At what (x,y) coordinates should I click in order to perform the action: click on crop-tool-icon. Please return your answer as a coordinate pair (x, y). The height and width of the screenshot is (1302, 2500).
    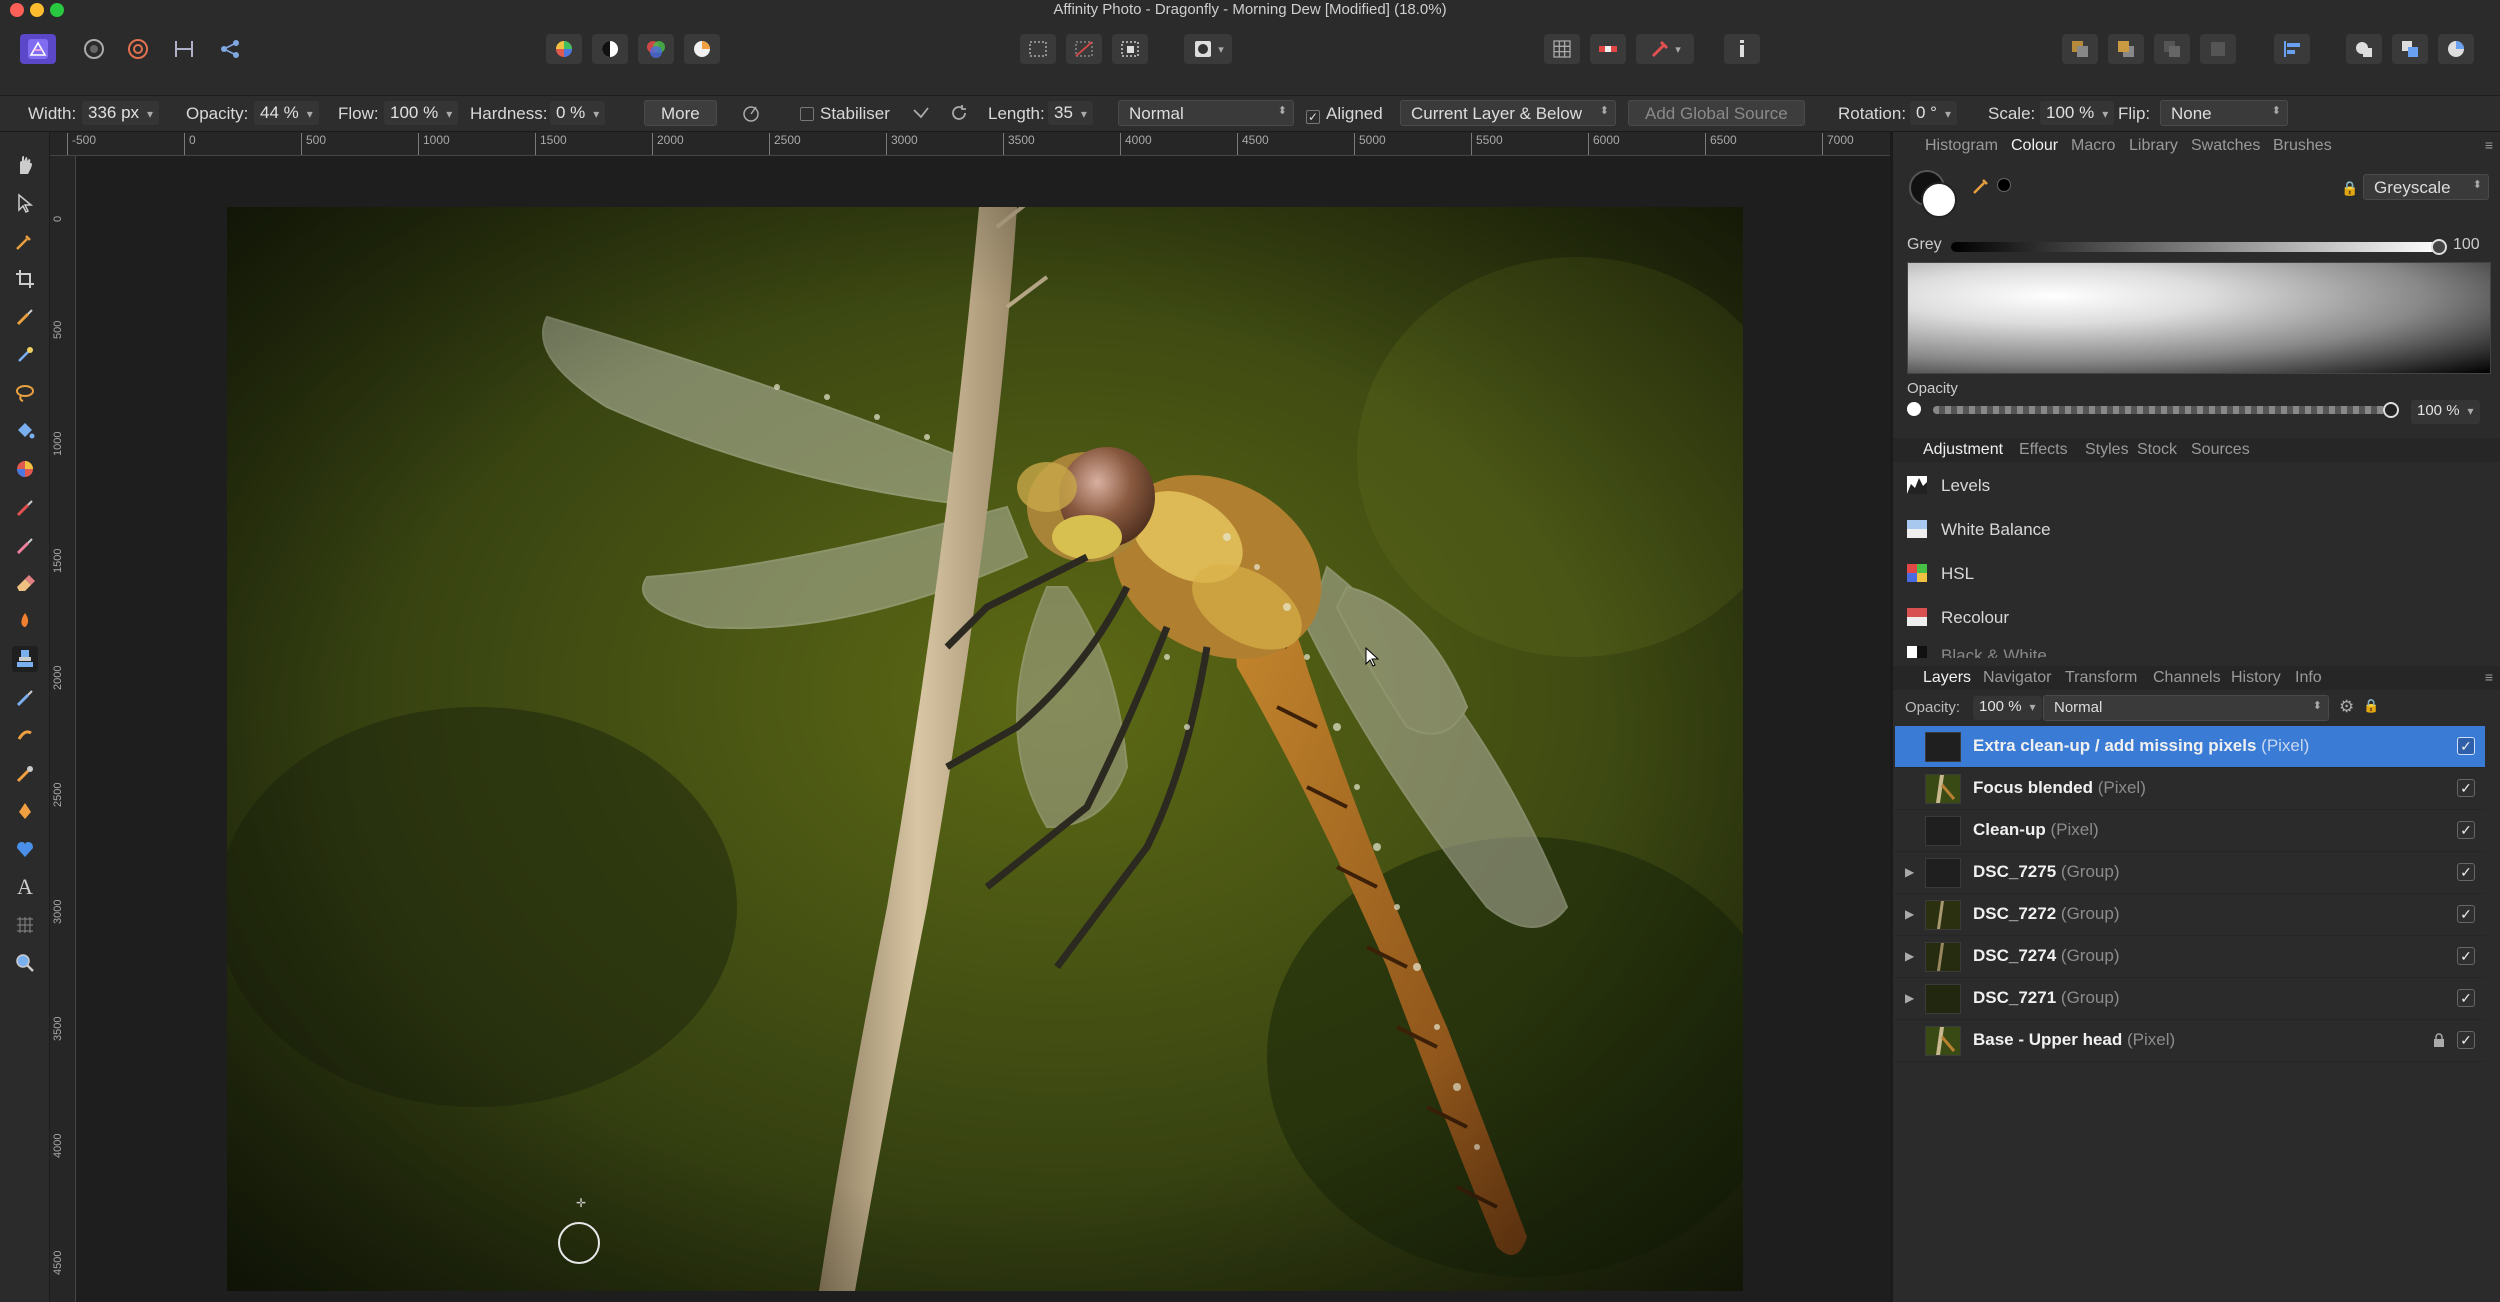
    Looking at the image, I should click on (25, 279).